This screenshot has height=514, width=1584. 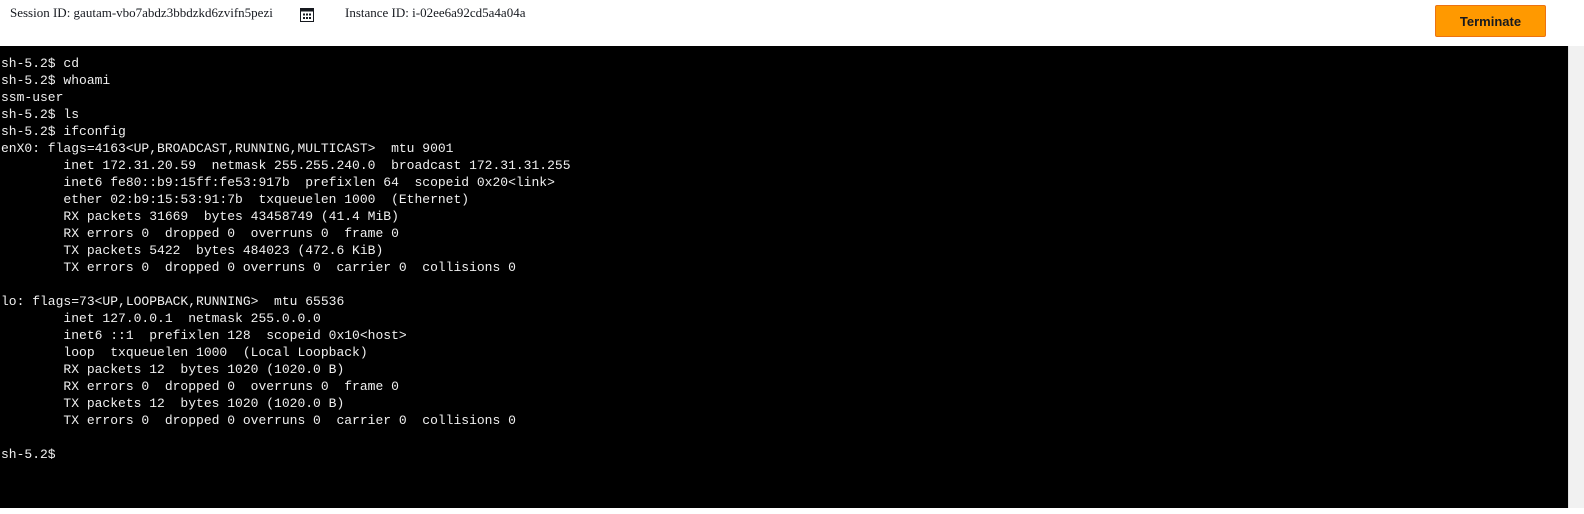 What do you see at coordinates (161, 318) in the screenshot?
I see `terminal-line: inet 127.0.0.1 netmask 255.0.0.0` at bounding box center [161, 318].